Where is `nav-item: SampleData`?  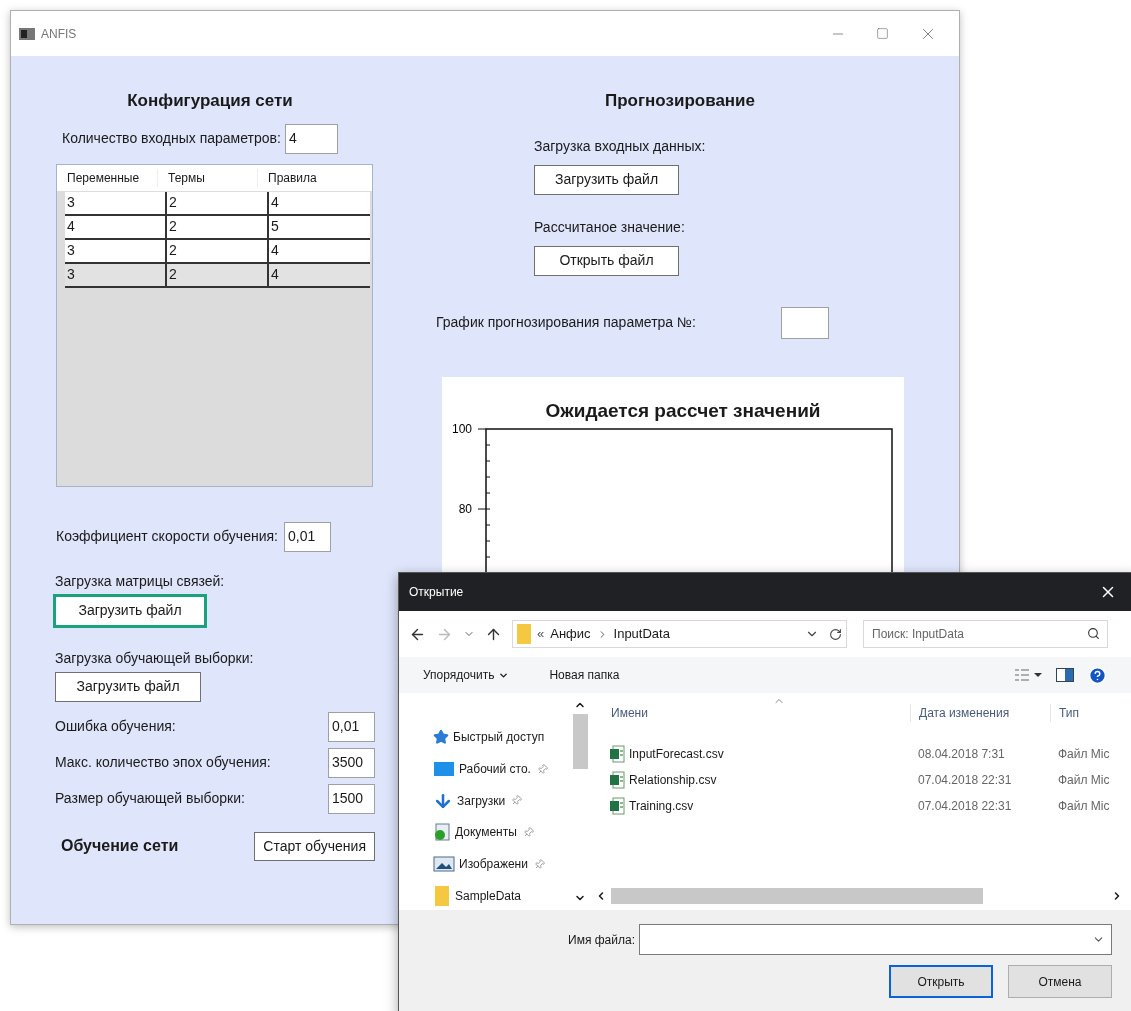 nav-item: SampleData is located at coordinates (502, 896).